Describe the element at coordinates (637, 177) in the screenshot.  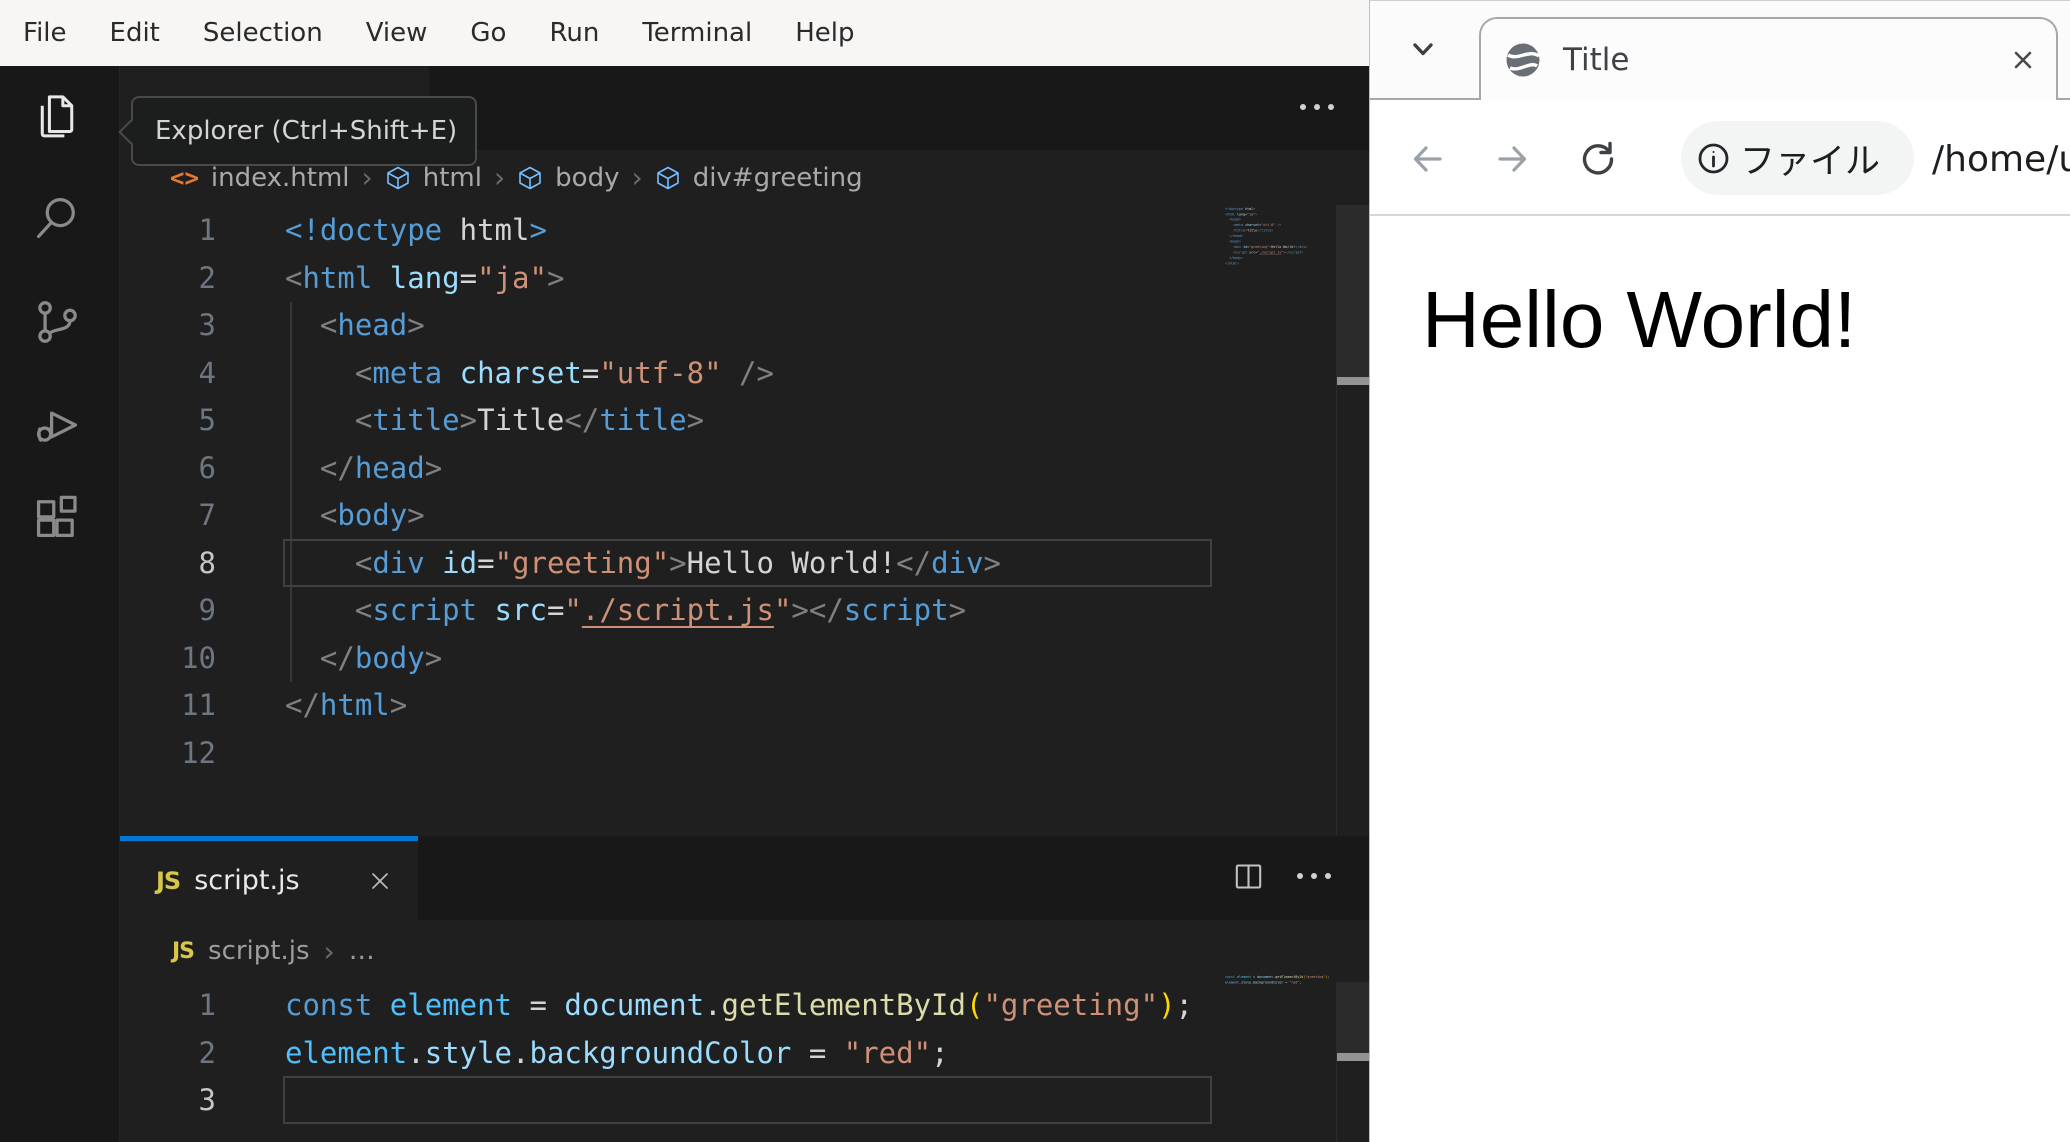
I see `chevron-right-icon: ›` at that location.